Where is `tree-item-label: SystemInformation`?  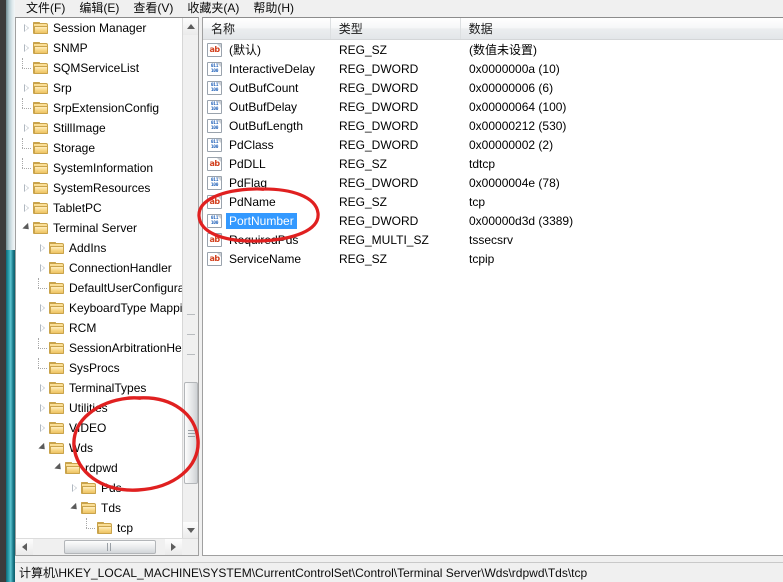
tree-item-label: SystemInformation is located at coordinates (103, 167).